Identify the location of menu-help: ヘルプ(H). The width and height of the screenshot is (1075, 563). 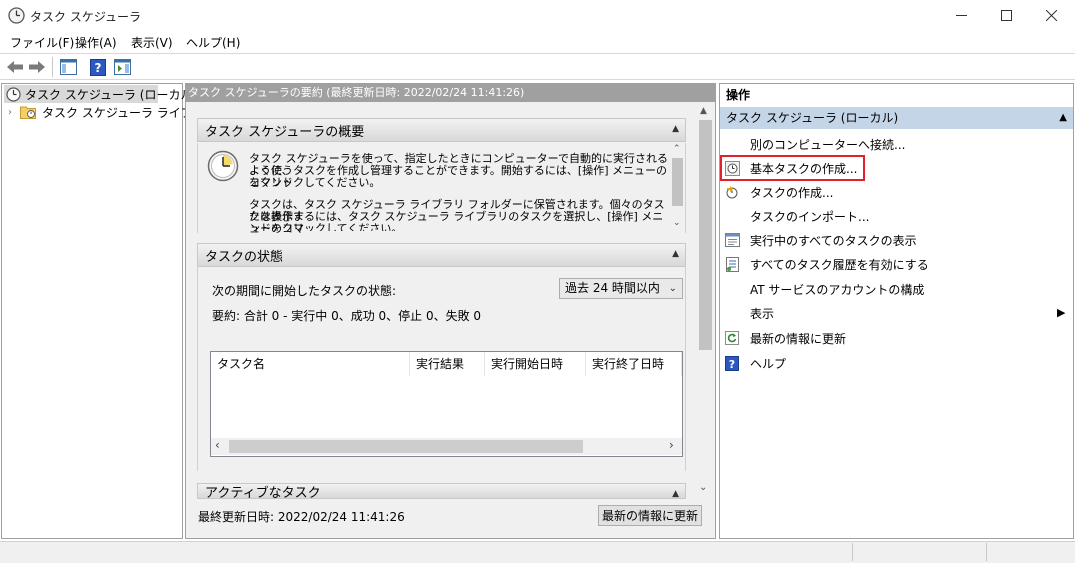
(213, 42).